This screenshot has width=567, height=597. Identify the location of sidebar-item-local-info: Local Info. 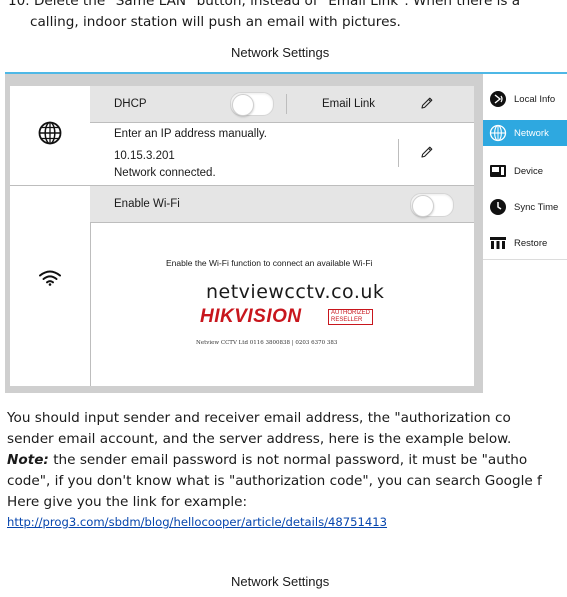
(525, 99).